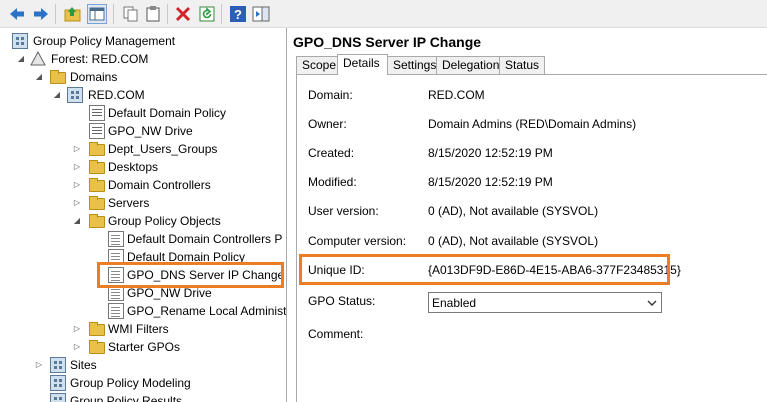 This screenshot has width=767, height=402. I want to click on tree-node-label: RED.COM, so click(116, 95).